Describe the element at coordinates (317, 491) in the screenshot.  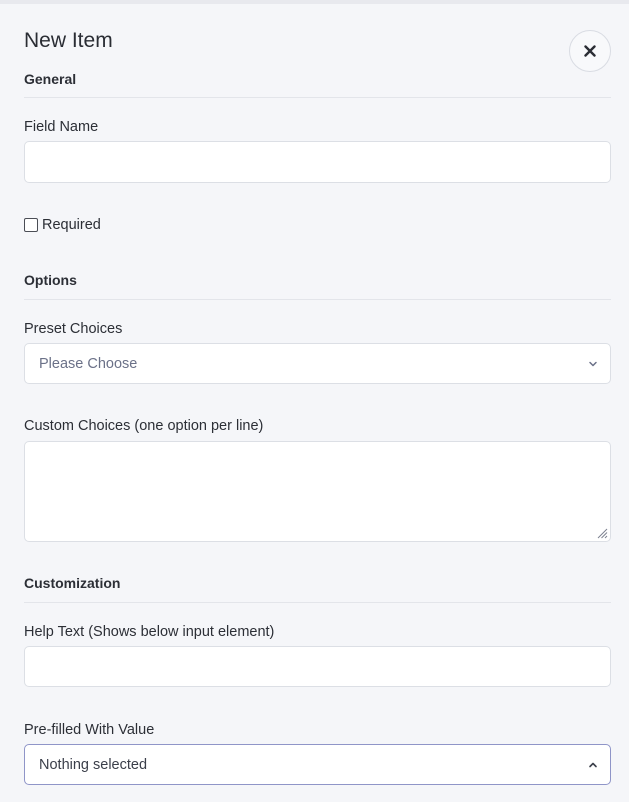
I see `custom-choices-textarea` at that location.